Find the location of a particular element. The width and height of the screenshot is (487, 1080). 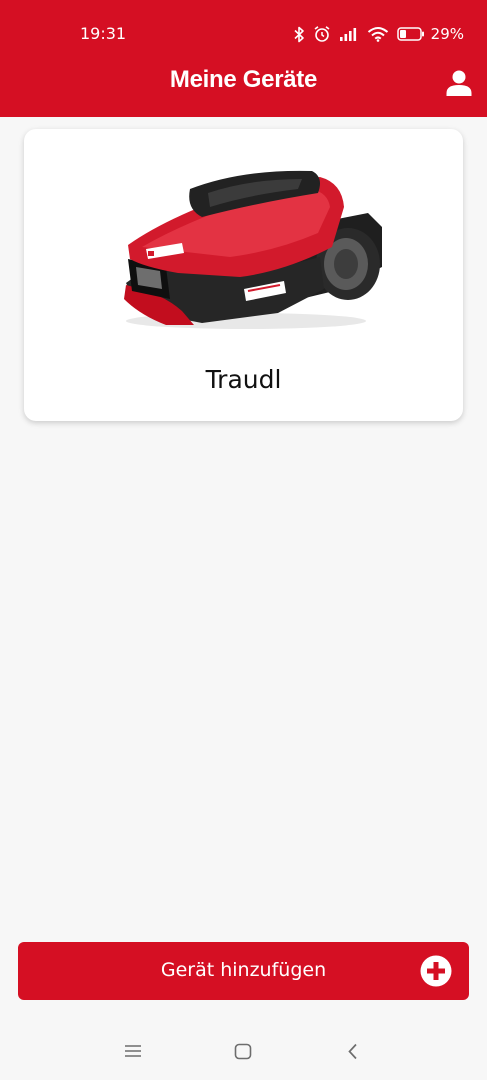

status-time: 19:31 is located at coordinates (103, 33).